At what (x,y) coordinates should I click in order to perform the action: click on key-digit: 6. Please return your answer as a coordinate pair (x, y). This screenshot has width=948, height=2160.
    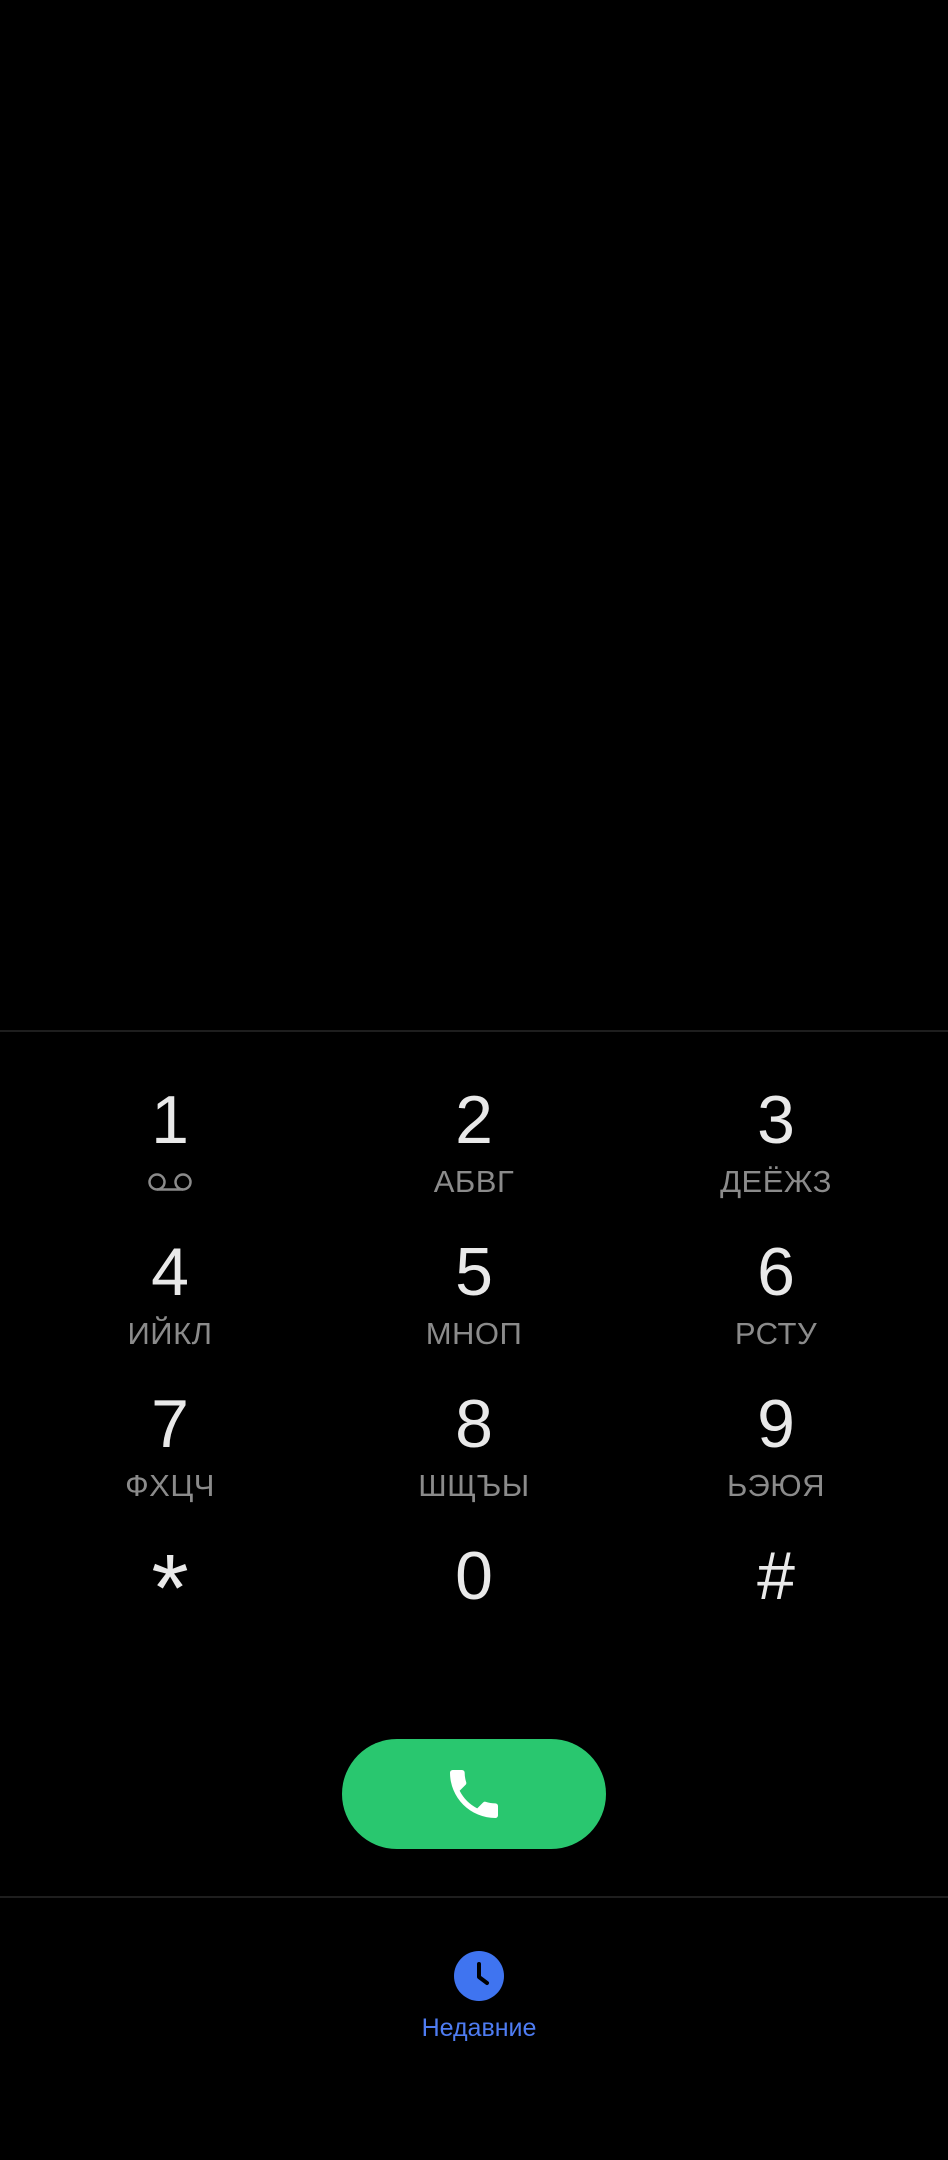
    Looking at the image, I should click on (776, 1272).